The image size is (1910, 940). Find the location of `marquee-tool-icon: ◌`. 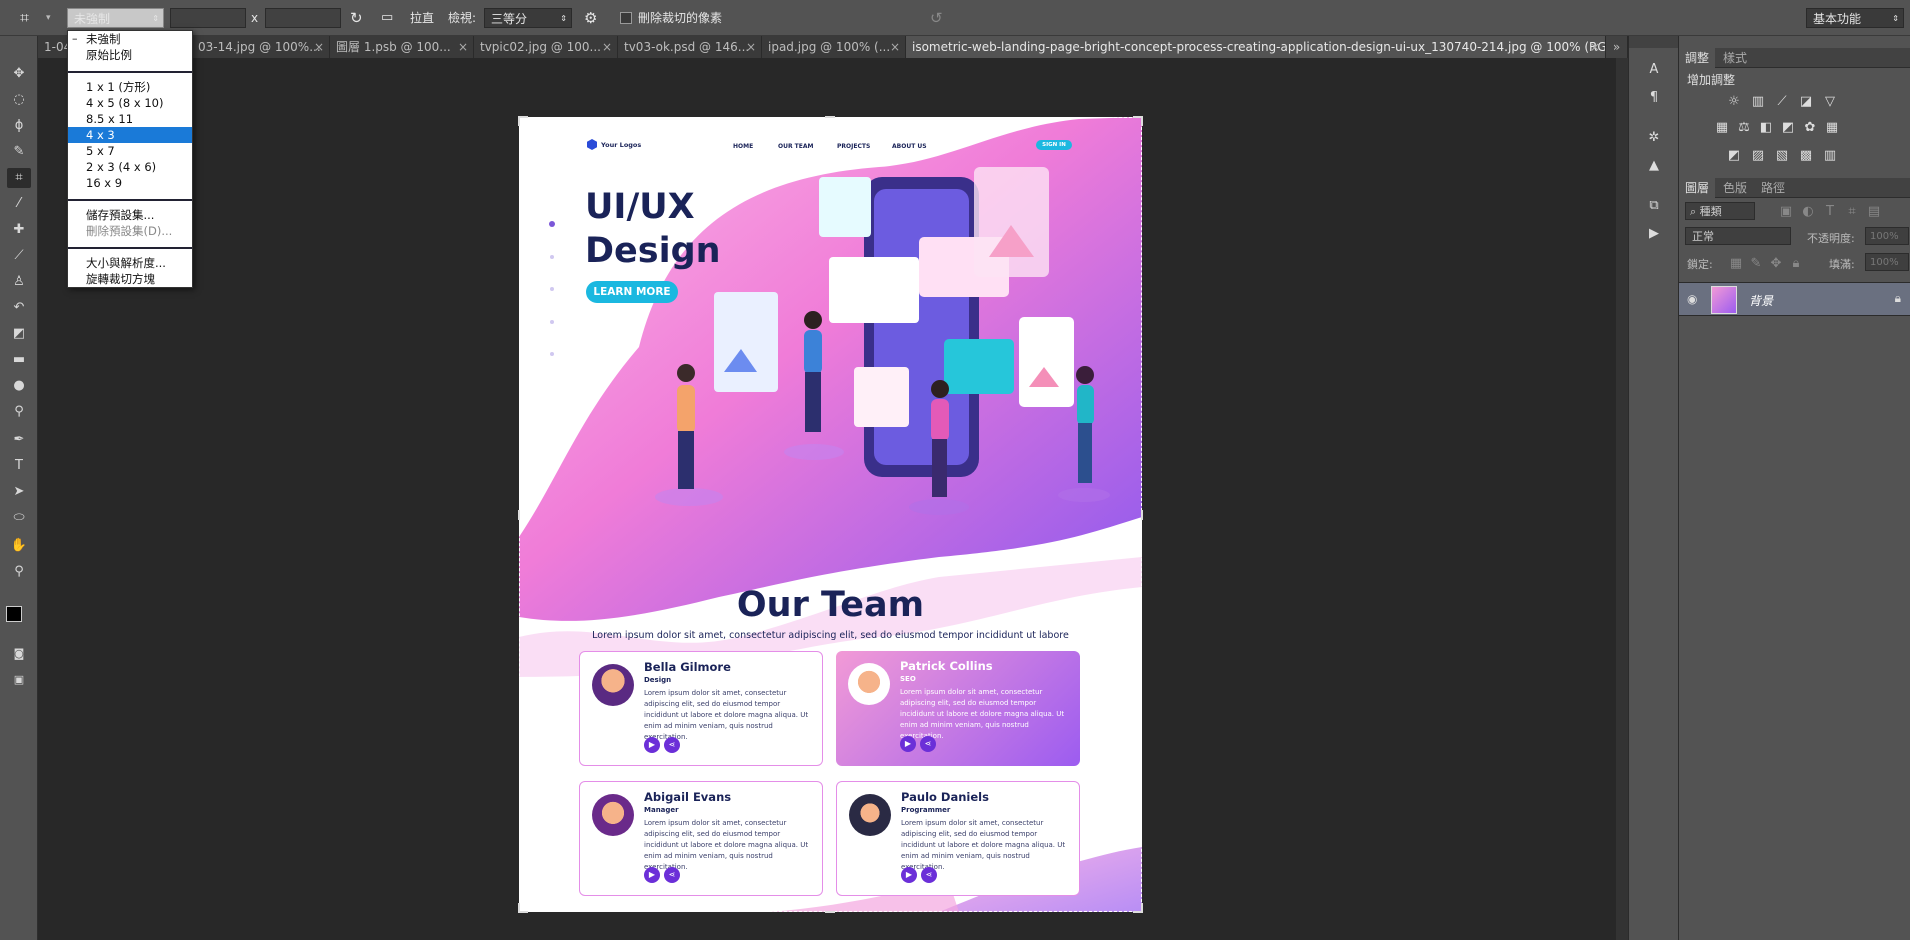

marquee-tool-icon: ◌ is located at coordinates (19, 100).